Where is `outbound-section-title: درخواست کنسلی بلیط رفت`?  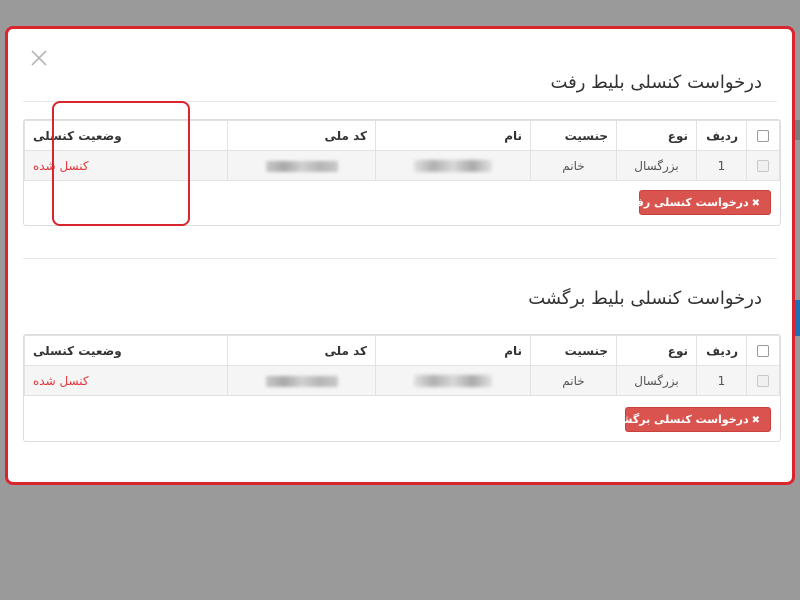 outbound-section-title: درخواست کنسلی بلیط رفت is located at coordinates (656, 82).